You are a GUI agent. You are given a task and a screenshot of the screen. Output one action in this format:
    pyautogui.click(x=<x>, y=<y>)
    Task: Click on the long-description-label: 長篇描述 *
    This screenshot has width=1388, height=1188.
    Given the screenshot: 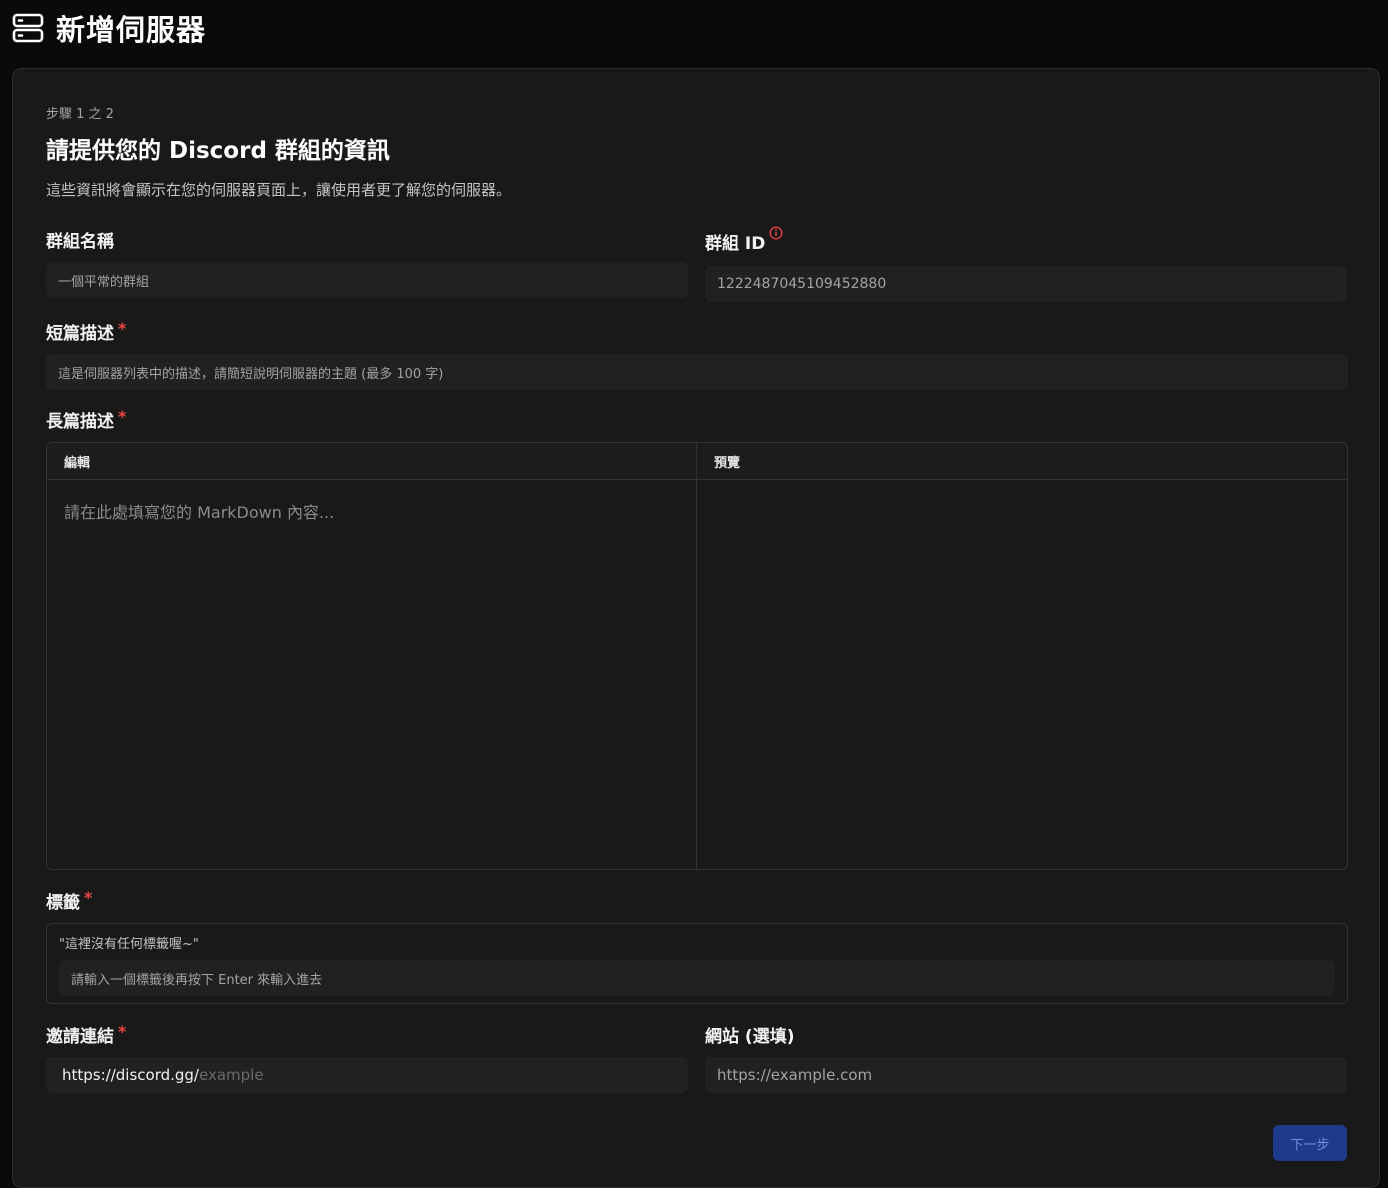 What is the action you would take?
    pyautogui.click(x=86, y=419)
    